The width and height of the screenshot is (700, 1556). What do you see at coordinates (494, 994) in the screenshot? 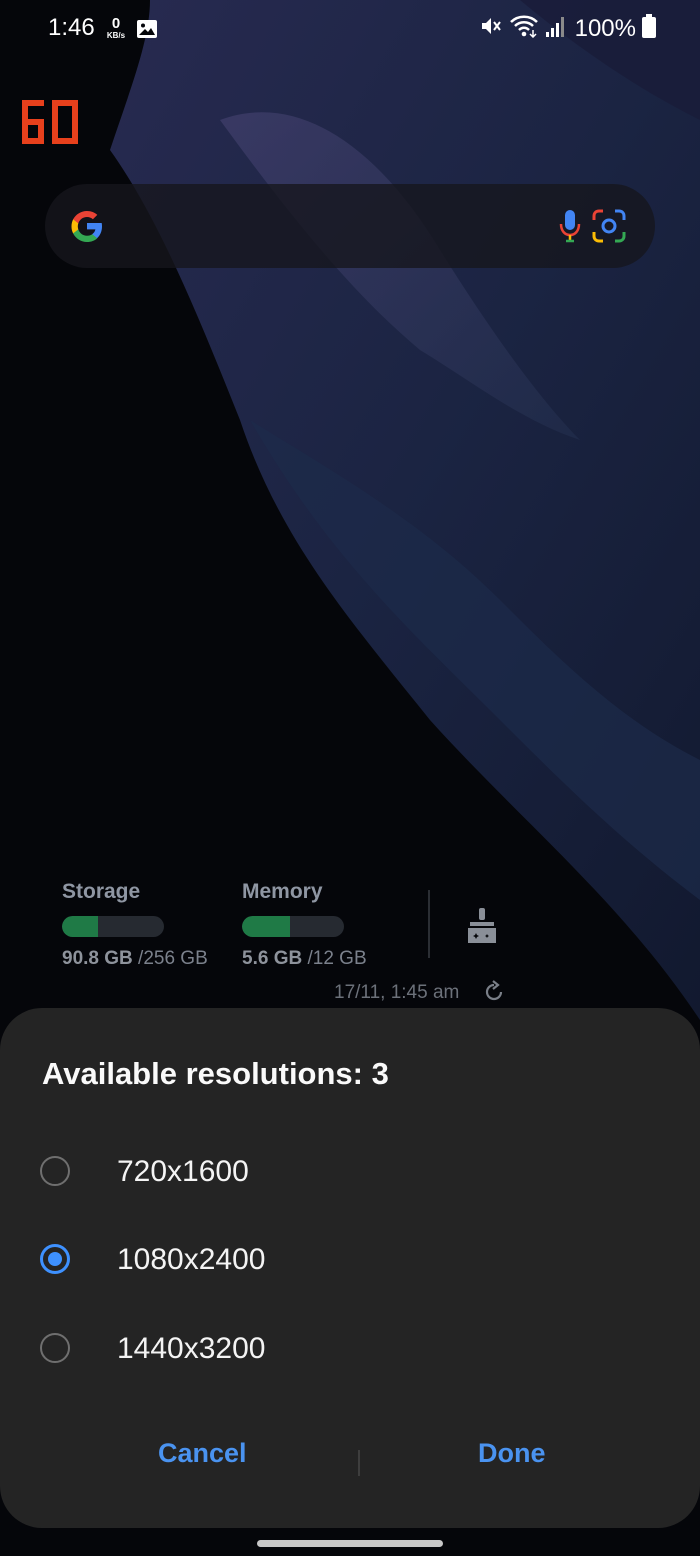
I see `refresh-icon` at bounding box center [494, 994].